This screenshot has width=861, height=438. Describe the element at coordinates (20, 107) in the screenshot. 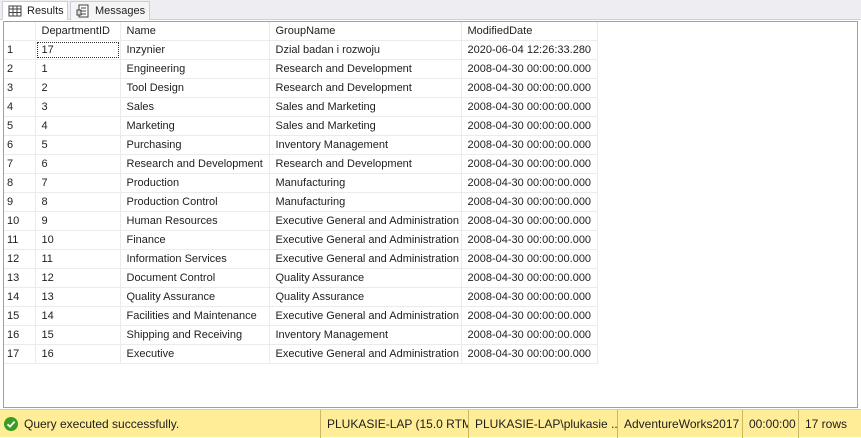

I see `row-number: 4` at that location.